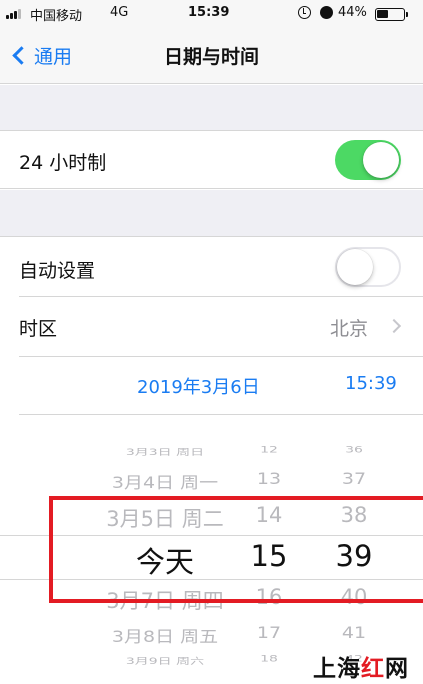  Describe the element at coordinates (269, 451) in the screenshot. I see `picker-hour-item: 12` at that location.